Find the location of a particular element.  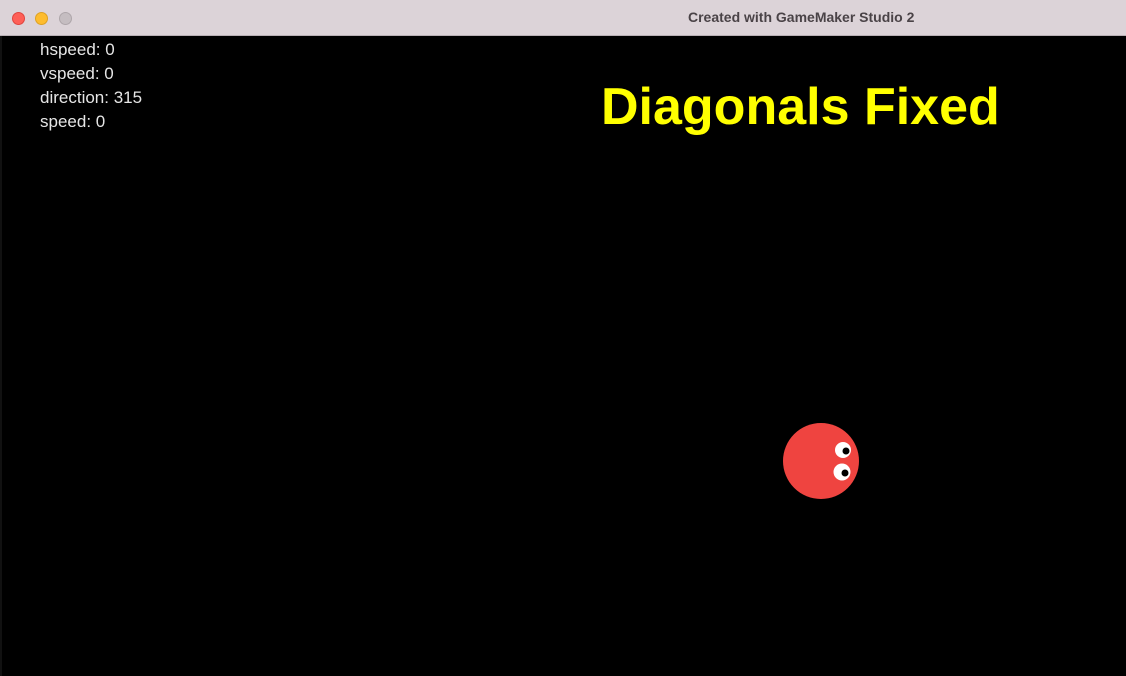

character-pupil-bottom is located at coordinates (845, 473).